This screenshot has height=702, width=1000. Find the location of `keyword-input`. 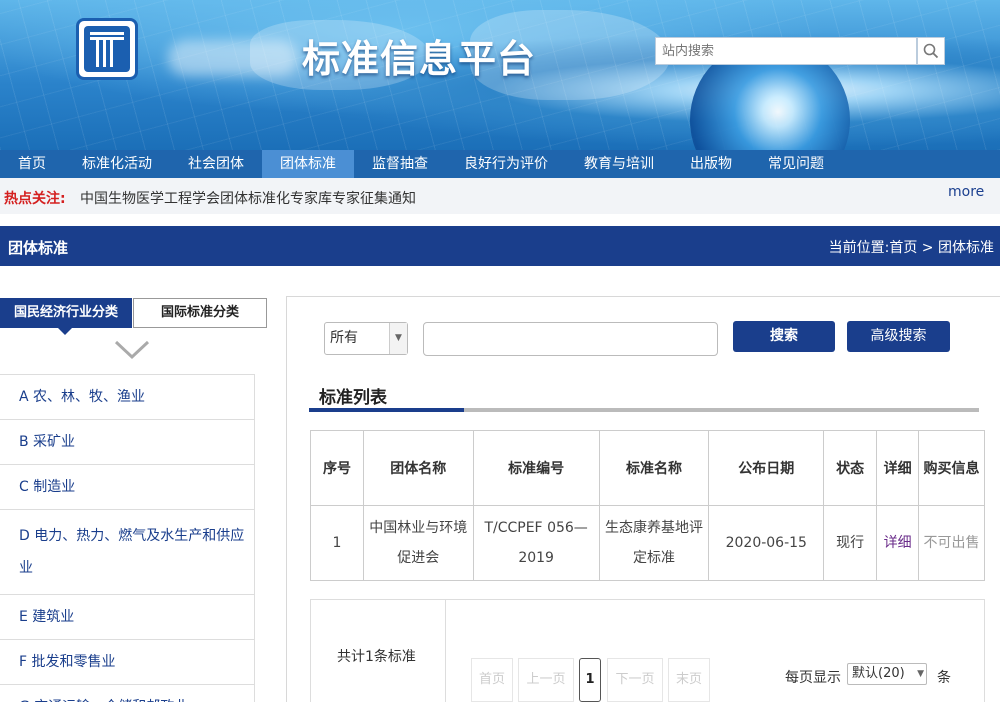

keyword-input is located at coordinates (570, 339).